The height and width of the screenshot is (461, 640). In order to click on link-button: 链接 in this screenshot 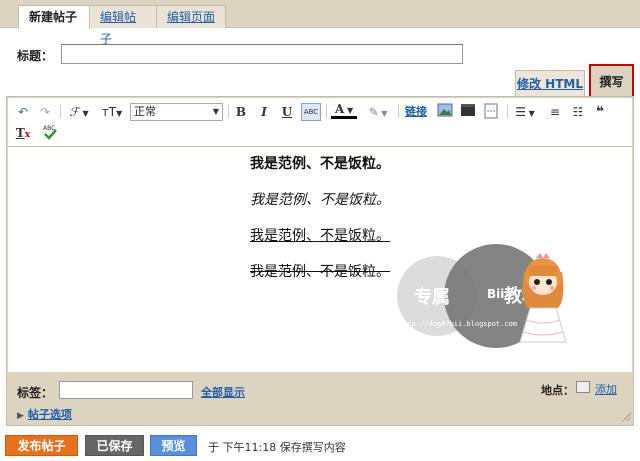, I will do `click(416, 112)`.